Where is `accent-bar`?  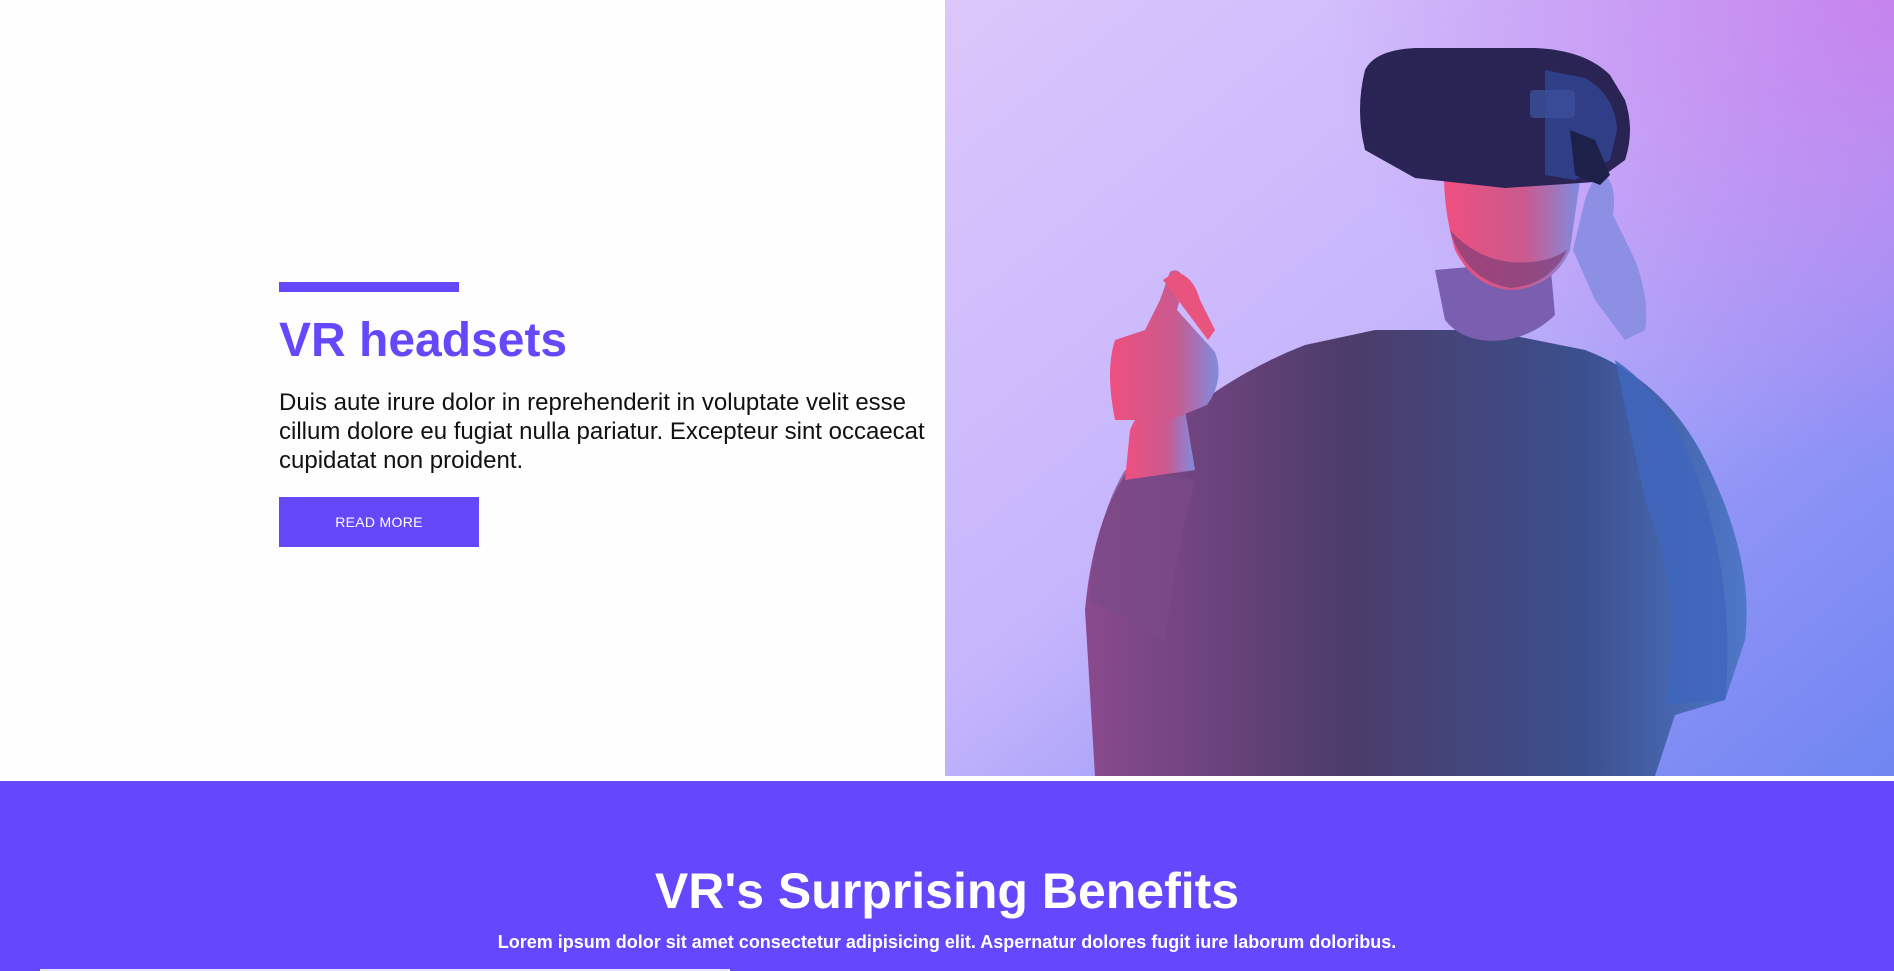 accent-bar is located at coordinates (369, 287).